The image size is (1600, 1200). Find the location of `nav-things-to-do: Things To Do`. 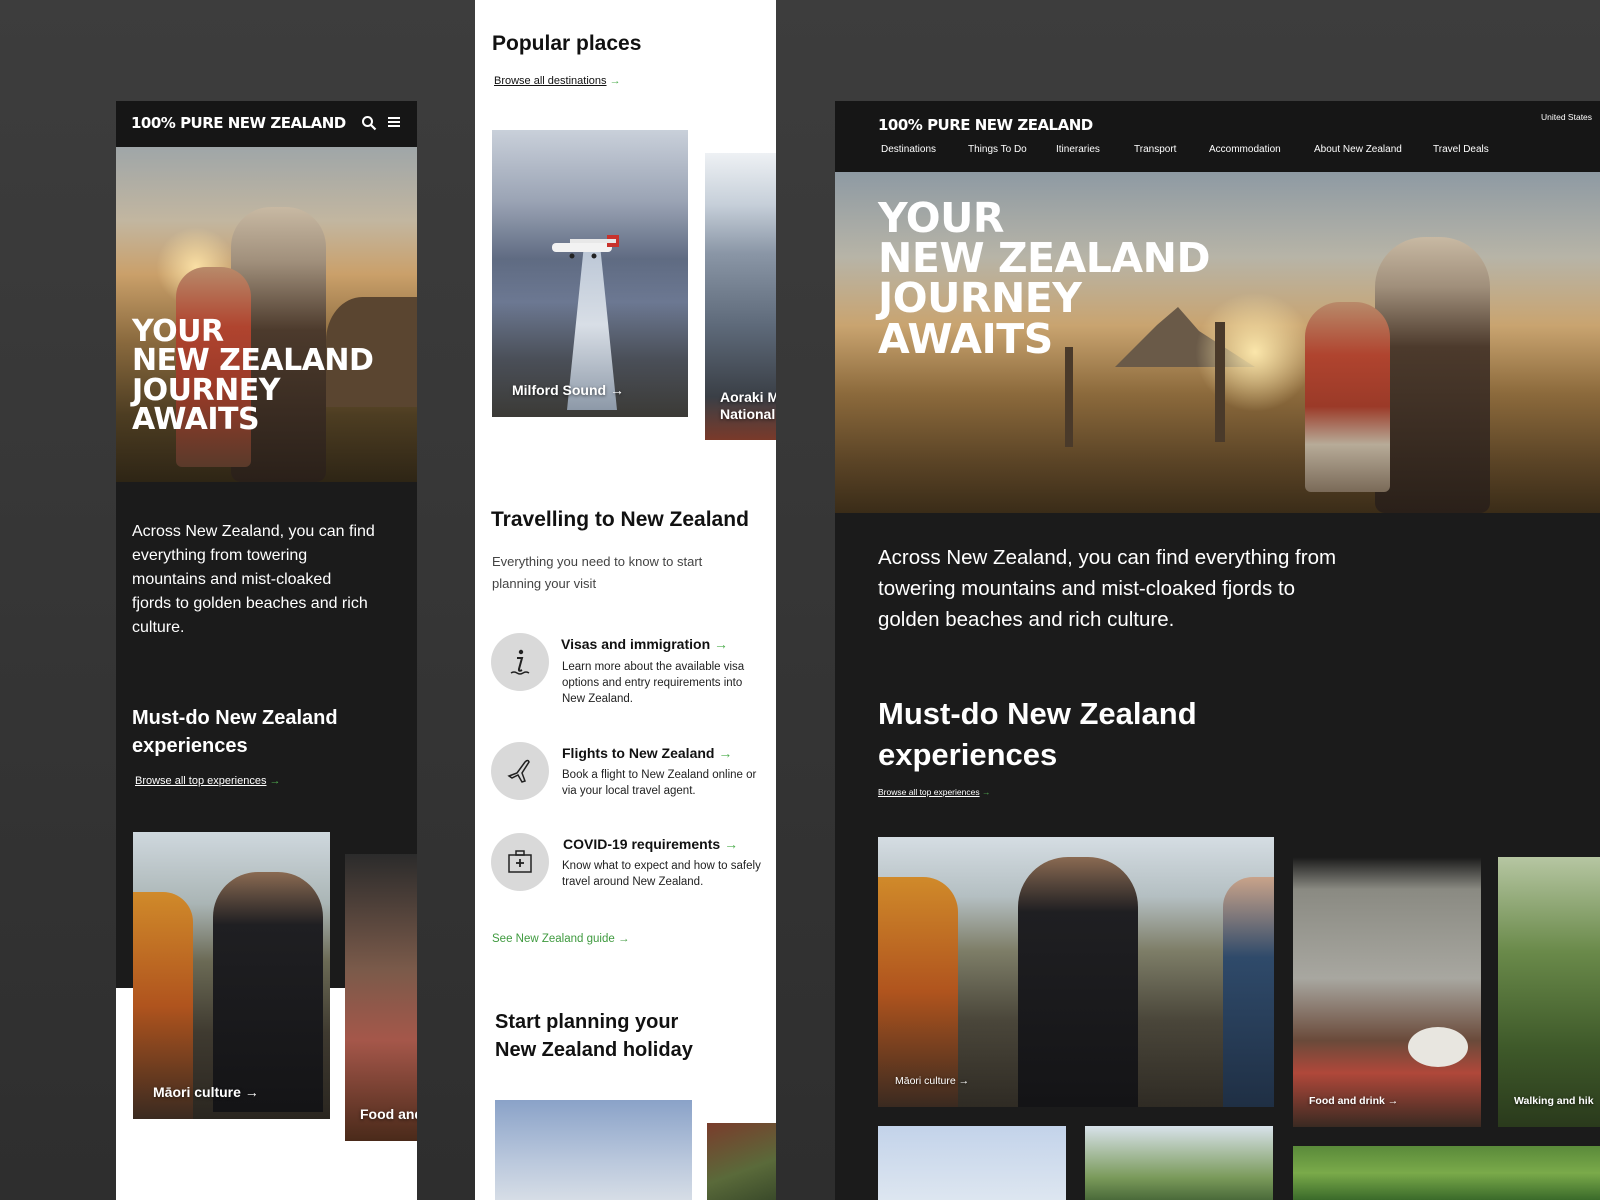

nav-things-to-do: Things To Do is located at coordinates (997, 149).